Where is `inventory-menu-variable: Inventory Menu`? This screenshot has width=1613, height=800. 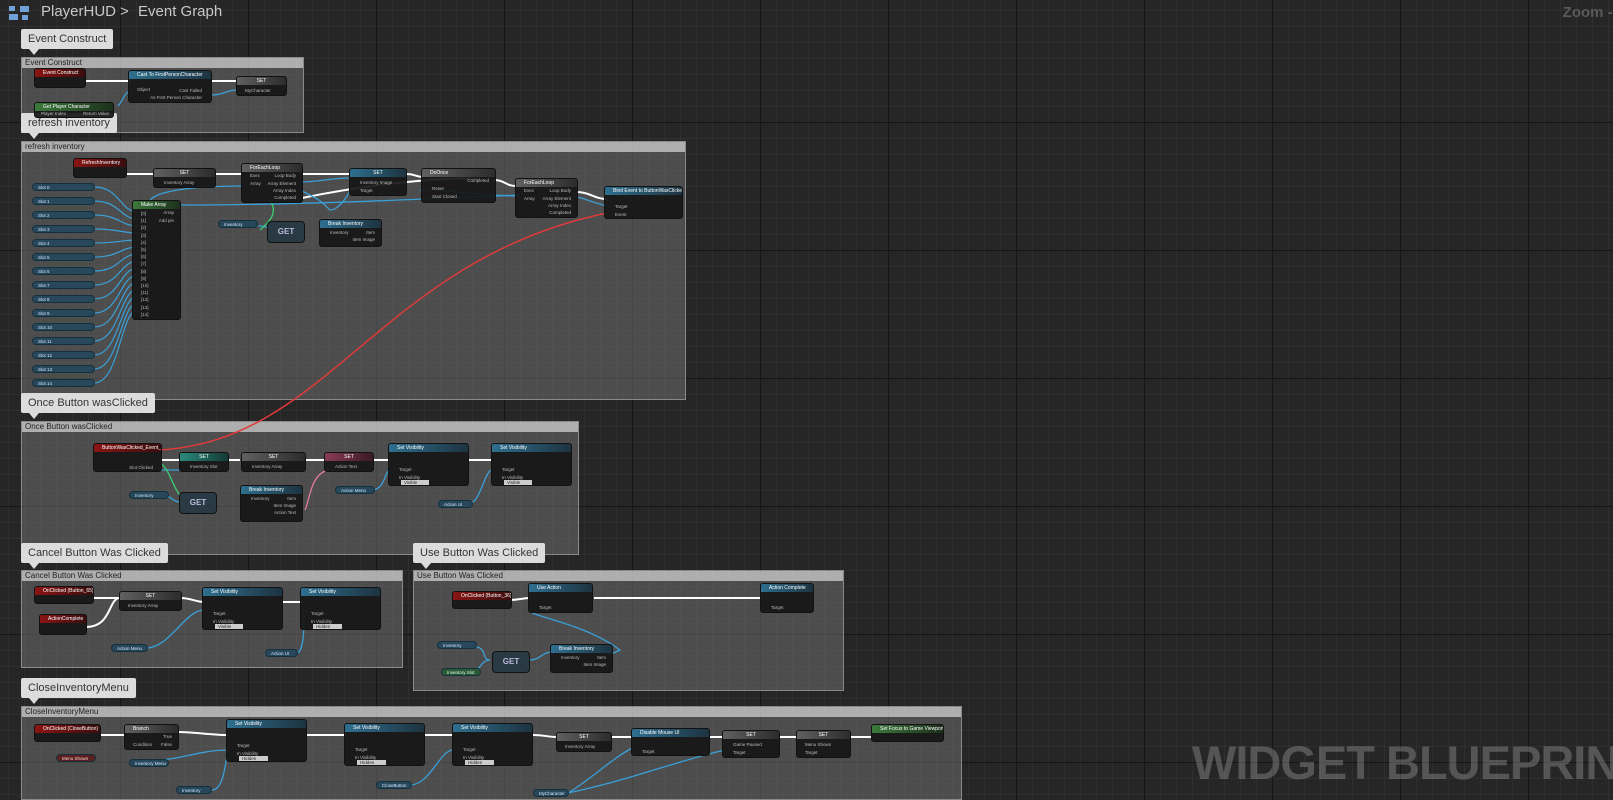 inventory-menu-variable: Inventory Menu is located at coordinates (149, 763).